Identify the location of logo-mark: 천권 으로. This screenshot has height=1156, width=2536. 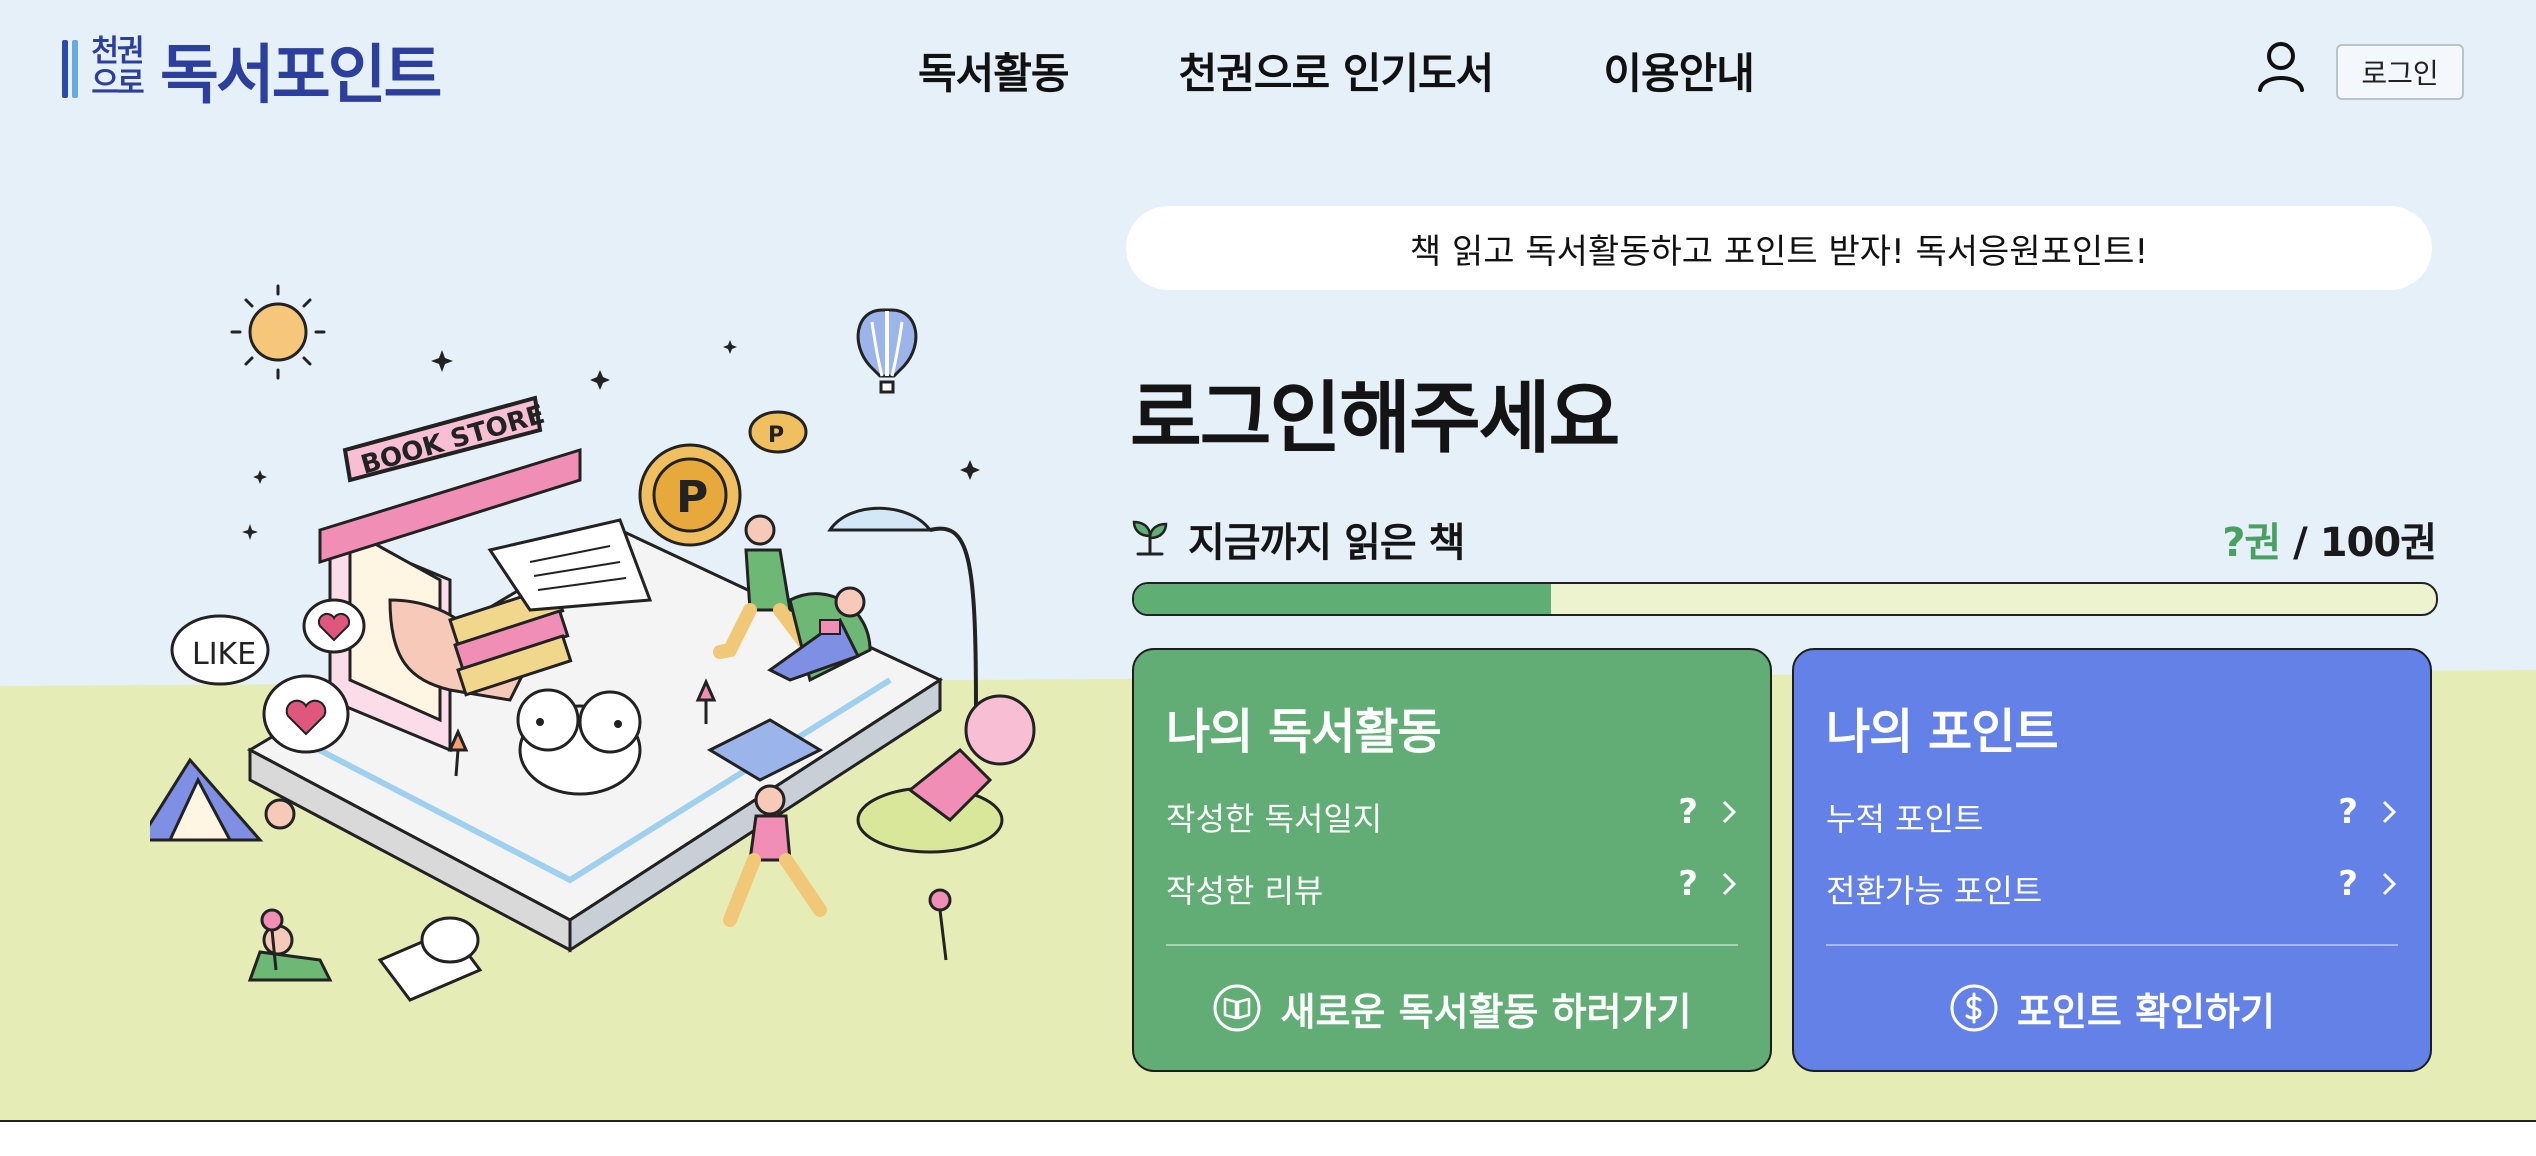
(105, 70).